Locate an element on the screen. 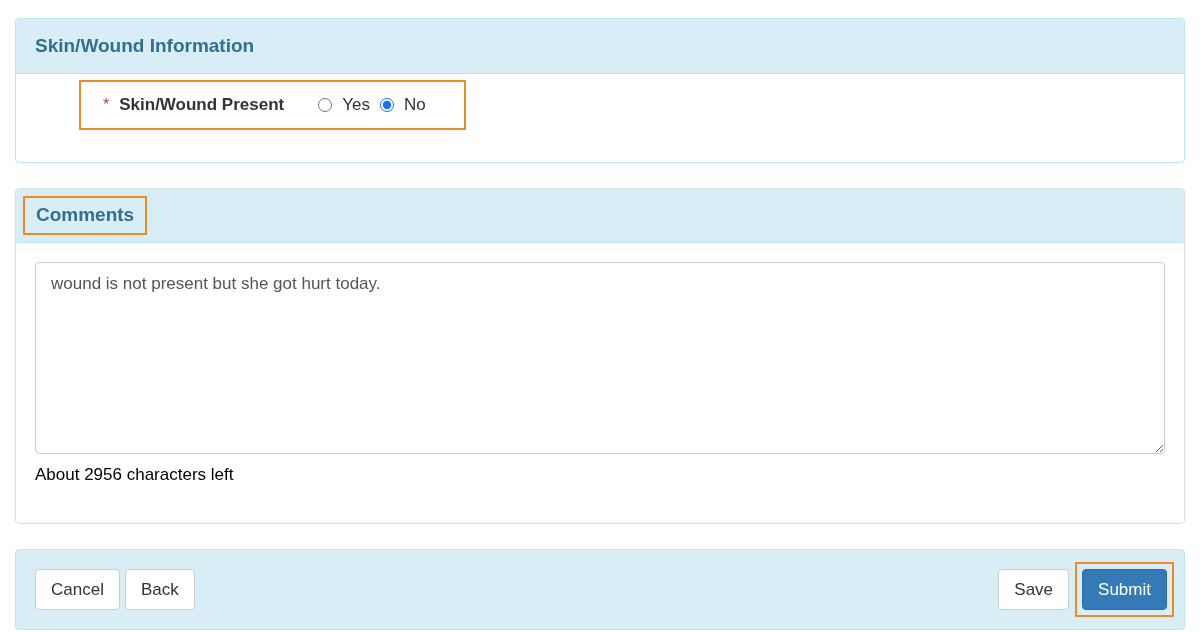 The height and width of the screenshot is (632, 1200). field-label: Skin/Wound Present is located at coordinates (202, 105).